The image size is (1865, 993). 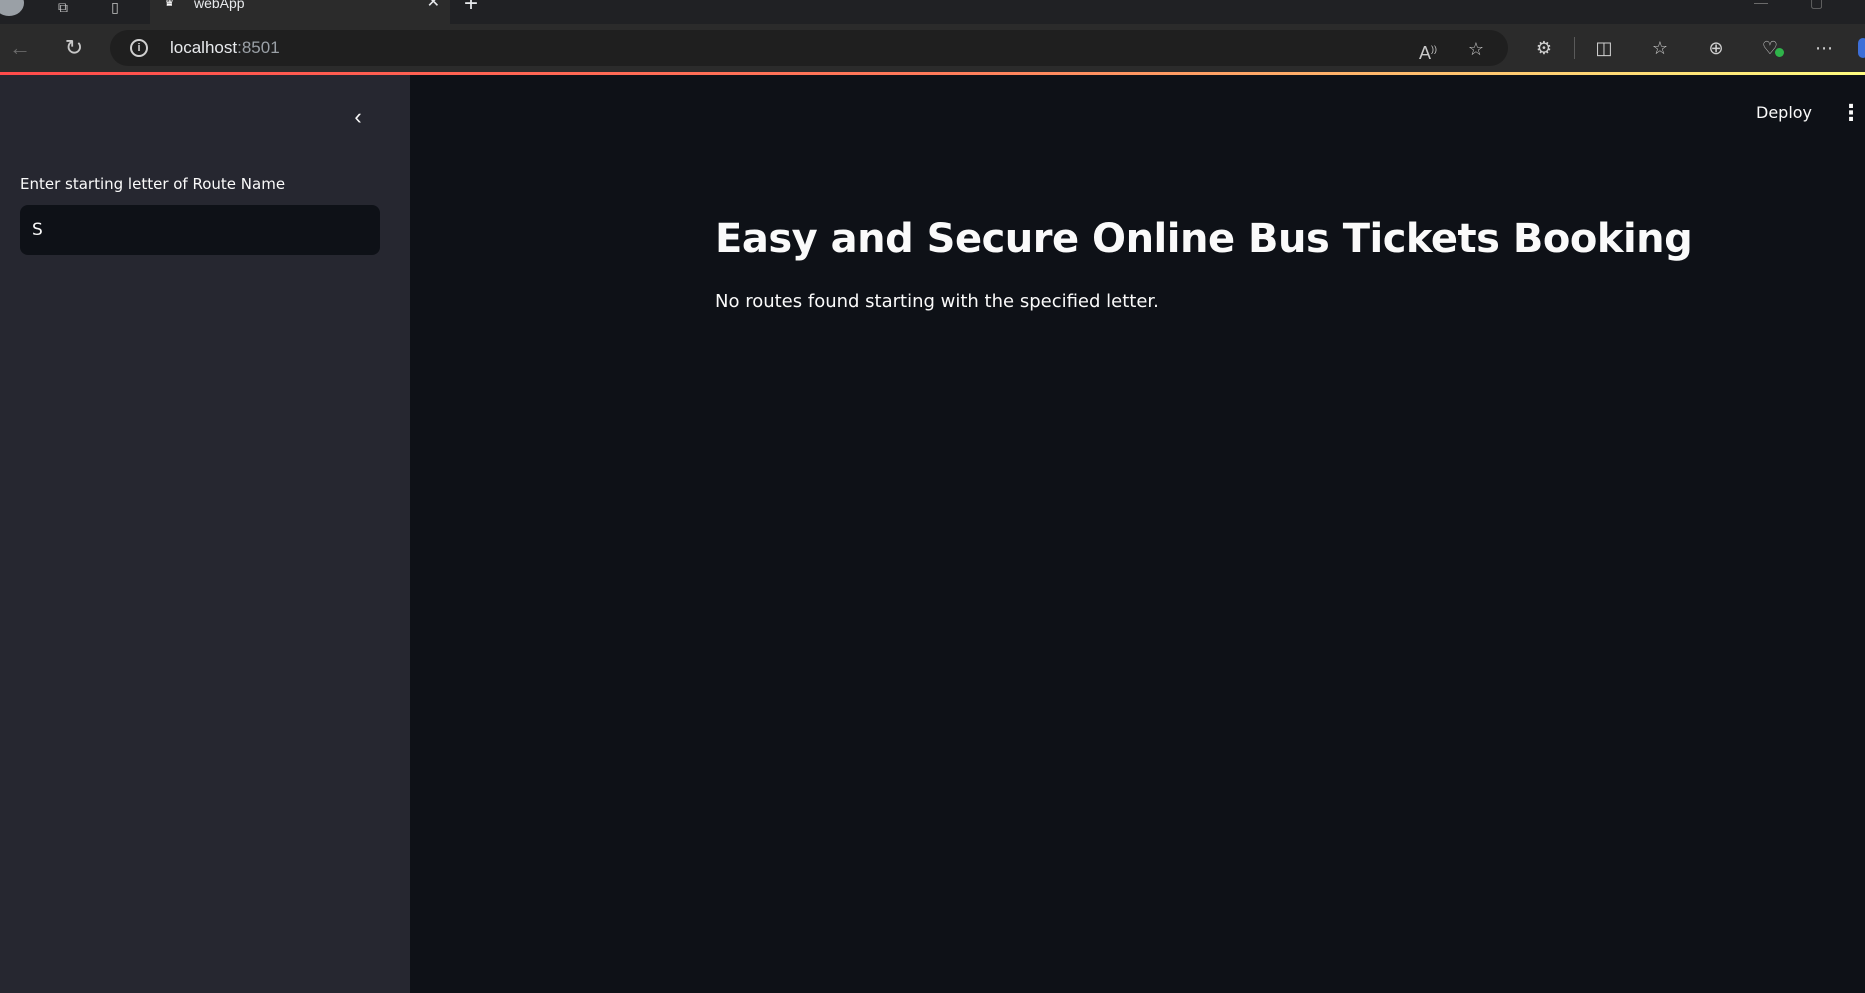 I want to click on back-icon: ←, so click(x=20, y=48).